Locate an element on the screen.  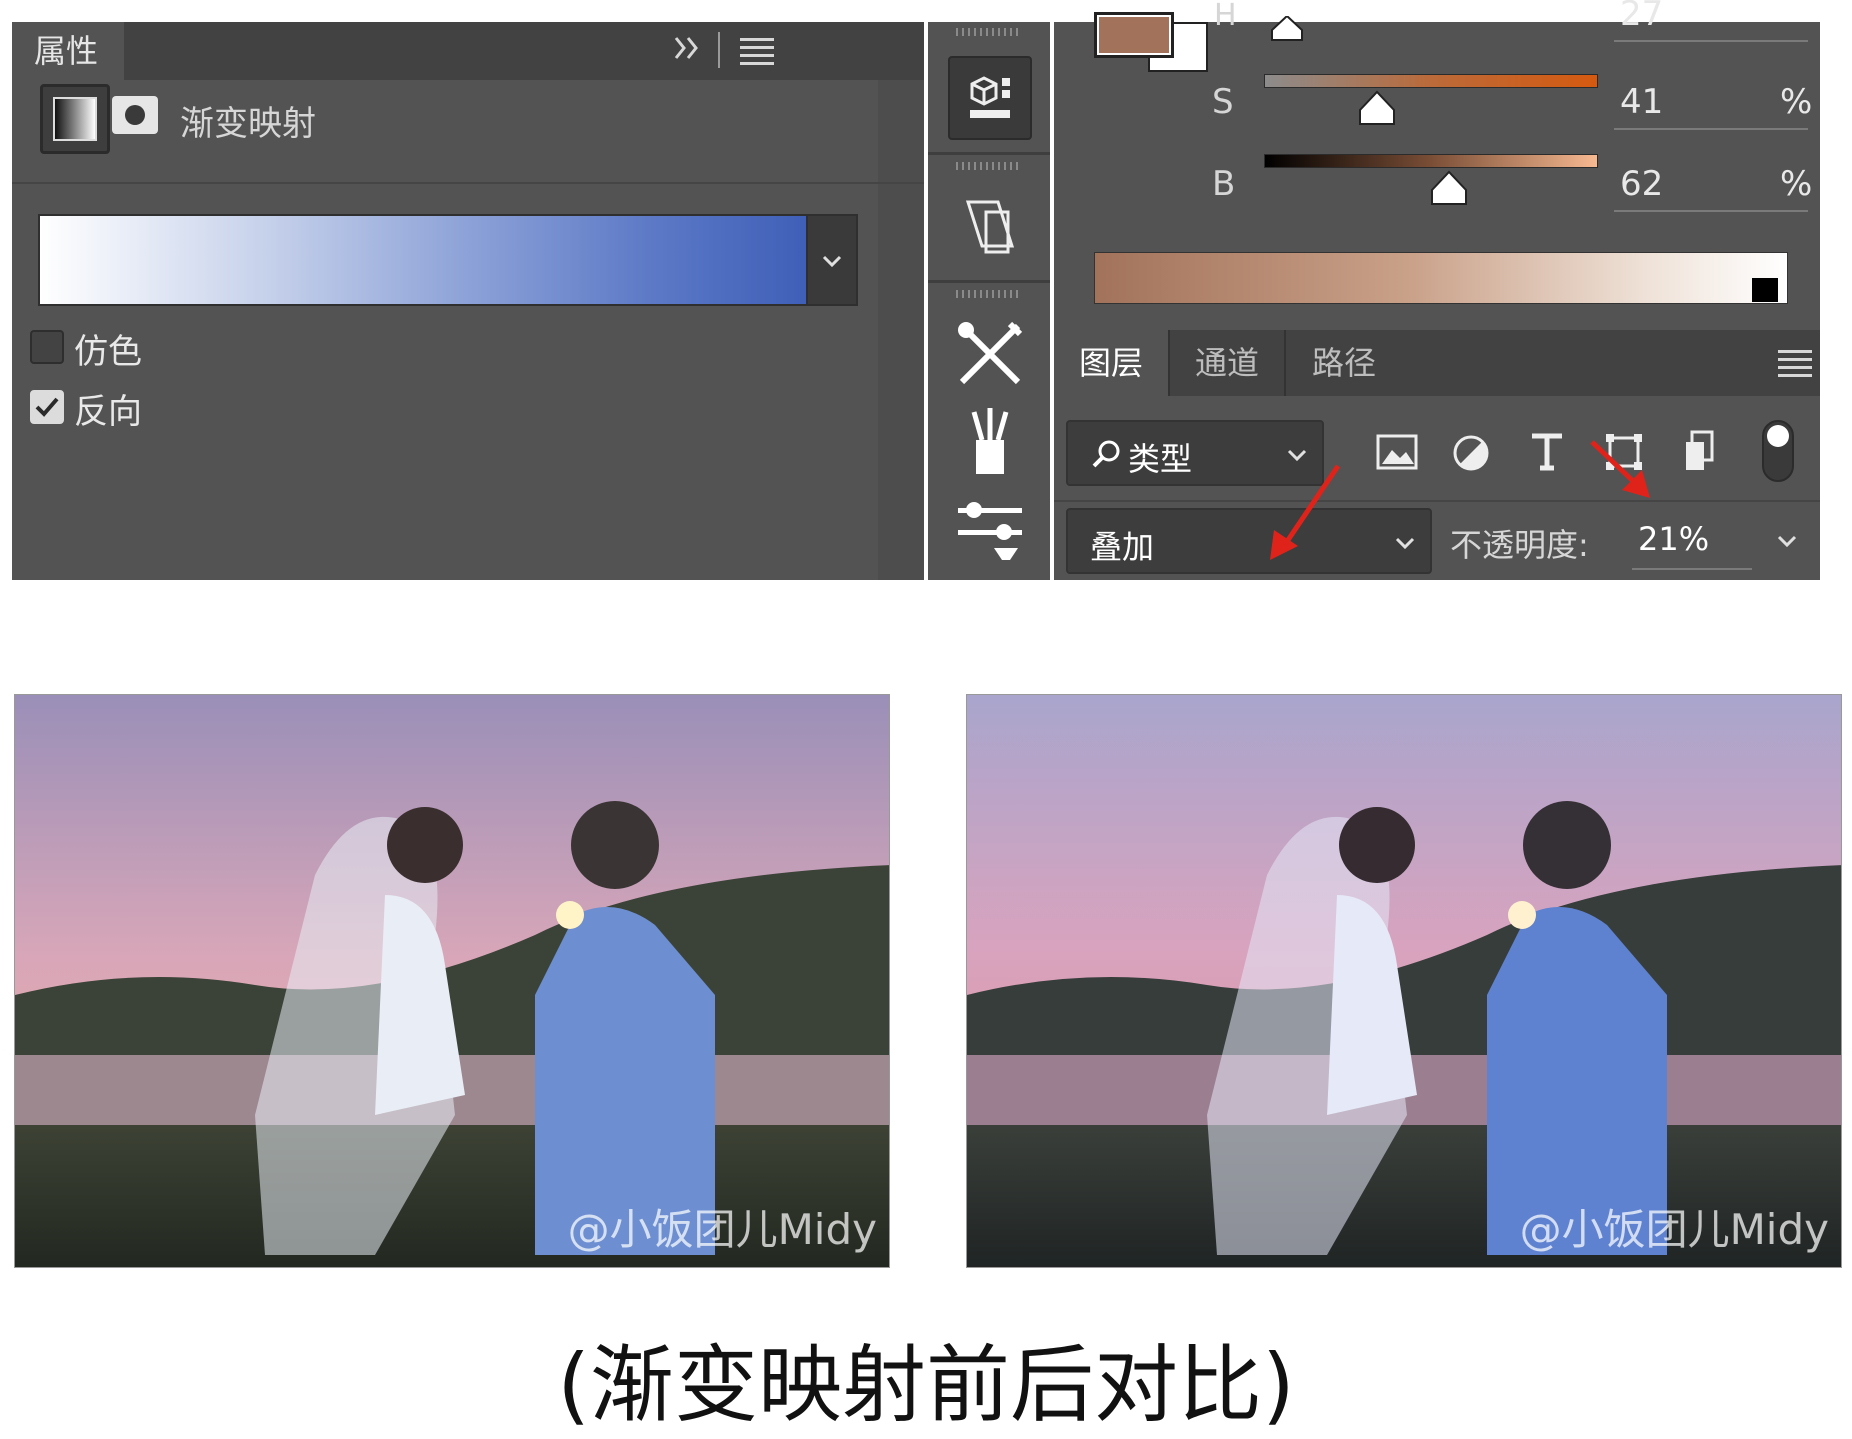
checkmark-icon is located at coordinates (47, 407).